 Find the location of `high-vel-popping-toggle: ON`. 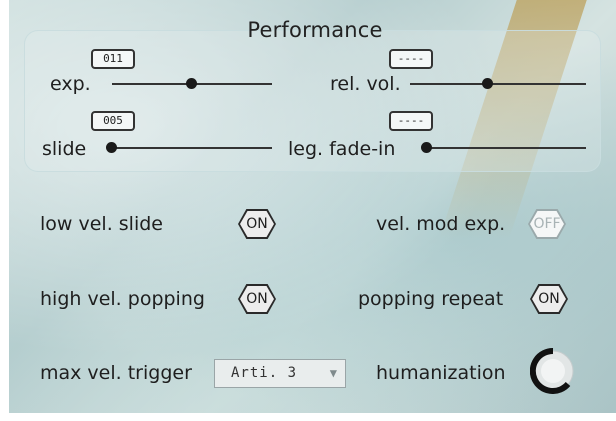

high-vel-popping-toggle: ON is located at coordinates (257, 299).